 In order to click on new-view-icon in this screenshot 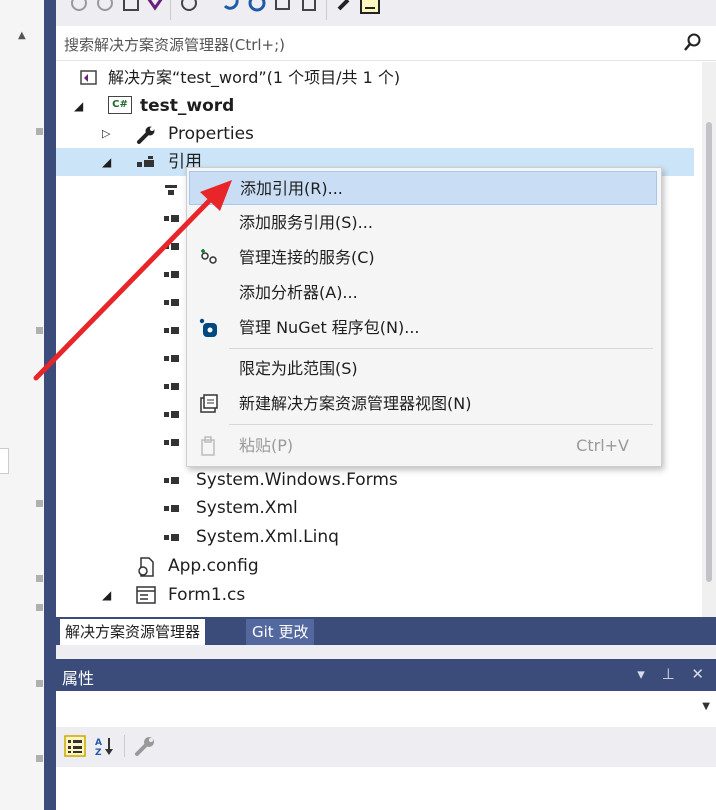, I will do `click(209, 403)`.